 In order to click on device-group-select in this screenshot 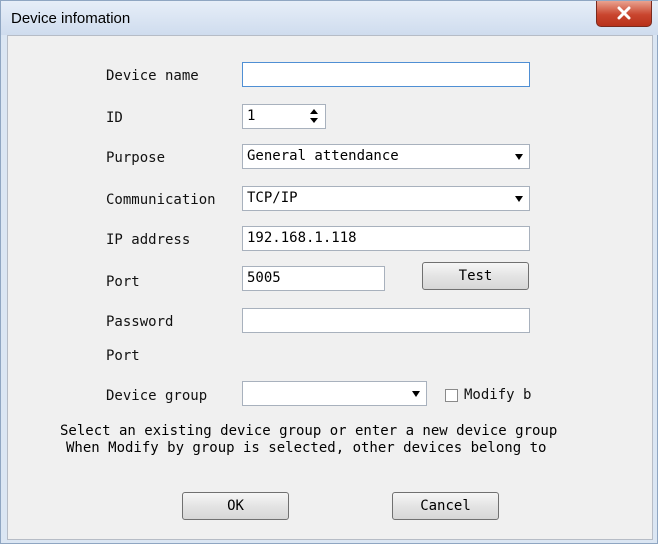, I will do `click(334, 393)`.